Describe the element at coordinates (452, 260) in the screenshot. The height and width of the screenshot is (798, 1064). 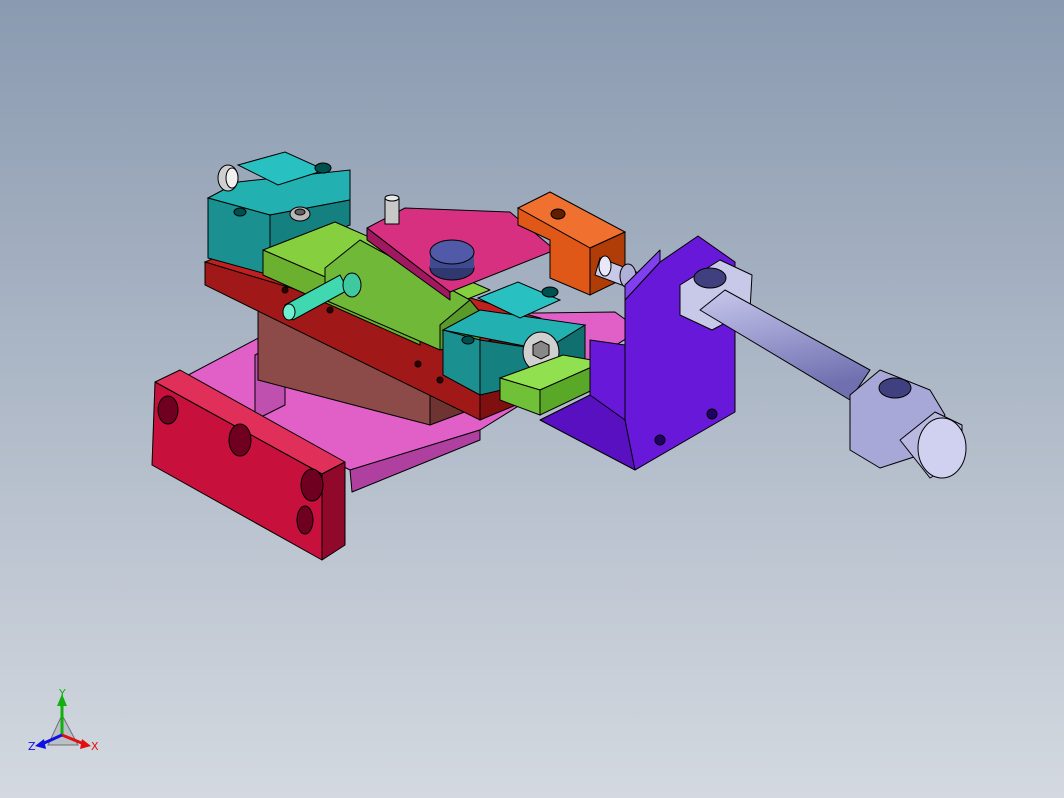
I see `round-cap` at that location.